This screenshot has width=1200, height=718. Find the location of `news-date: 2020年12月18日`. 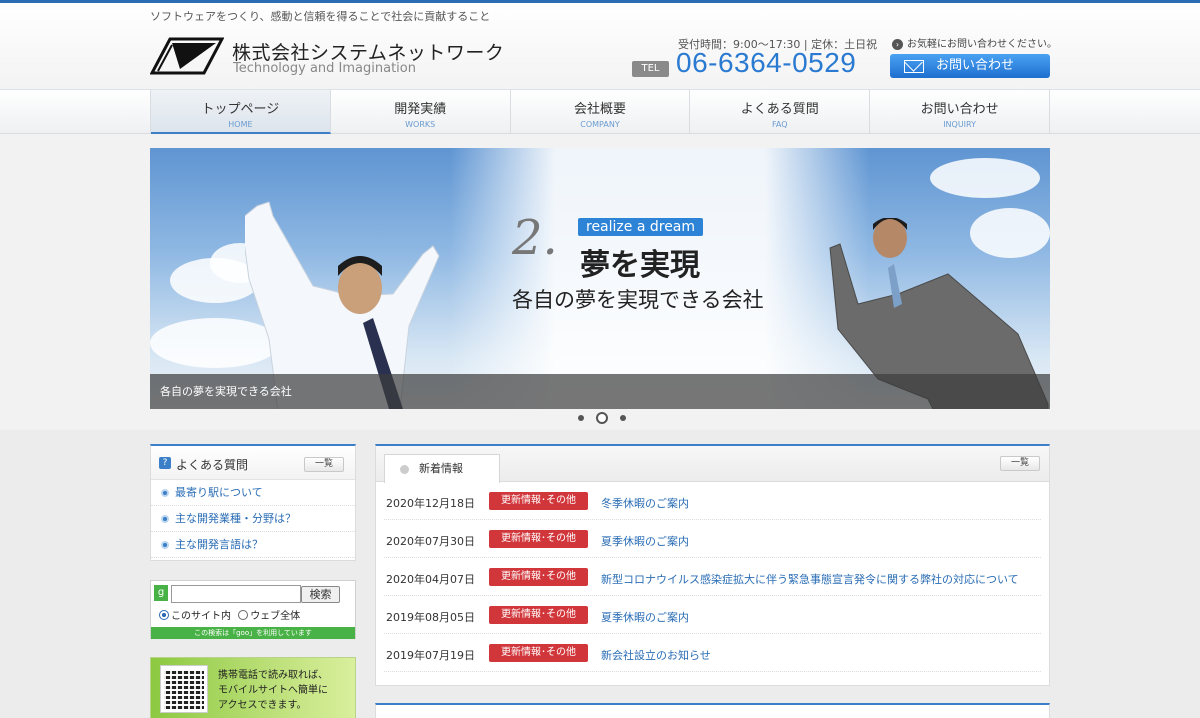

news-date: 2020年12月18日 is located at coordinates (430, 503).